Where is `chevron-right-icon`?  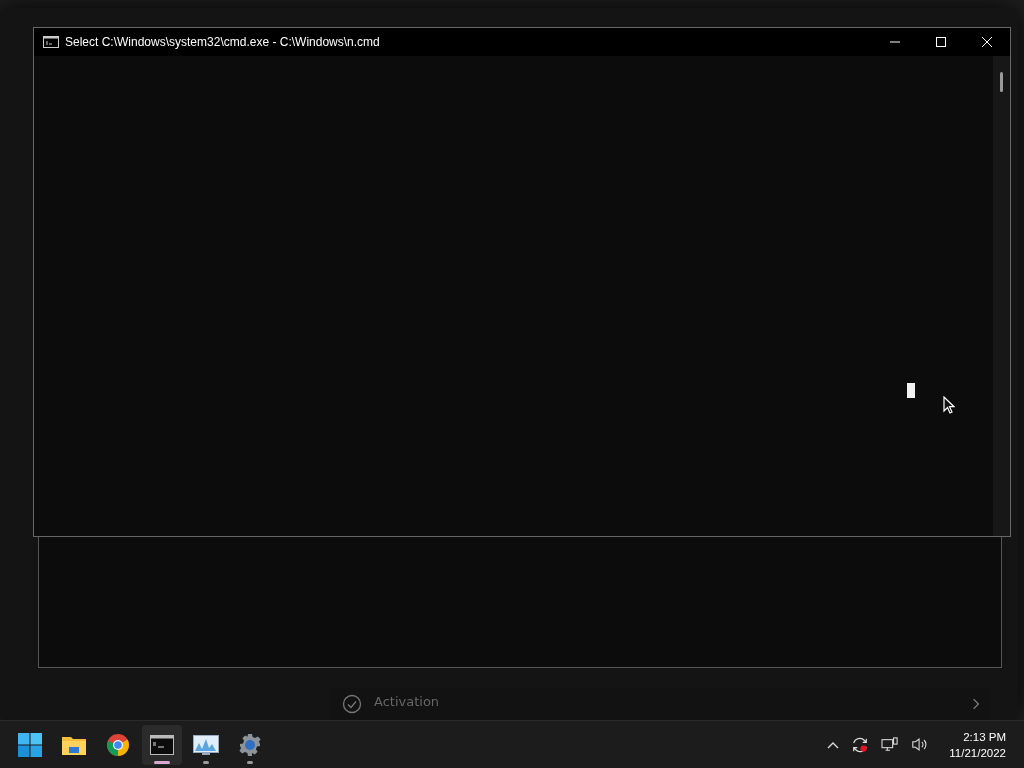 chevron-right-icon is located at coordinates (976, 704).